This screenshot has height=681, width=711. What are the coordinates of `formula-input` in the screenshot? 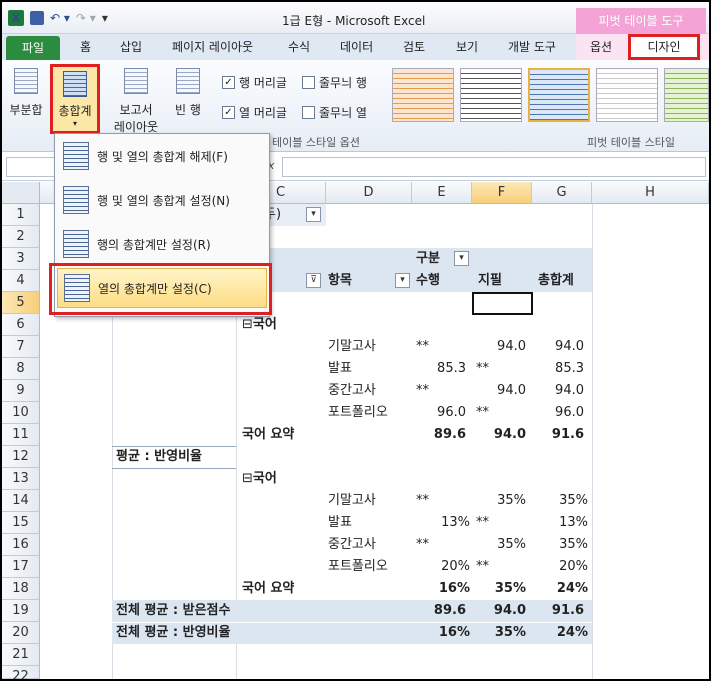 It's located at (494, 167).